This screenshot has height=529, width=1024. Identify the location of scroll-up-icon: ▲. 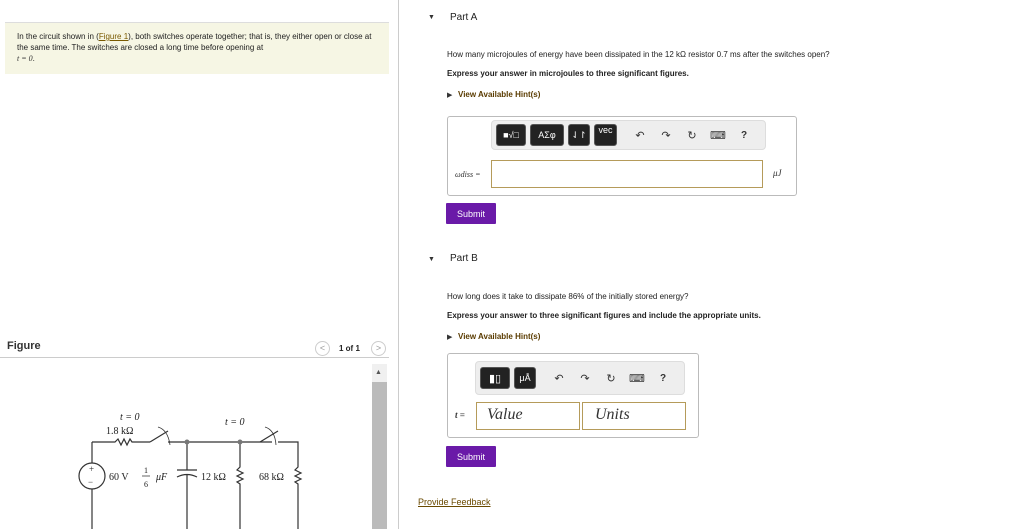
(378, 372).